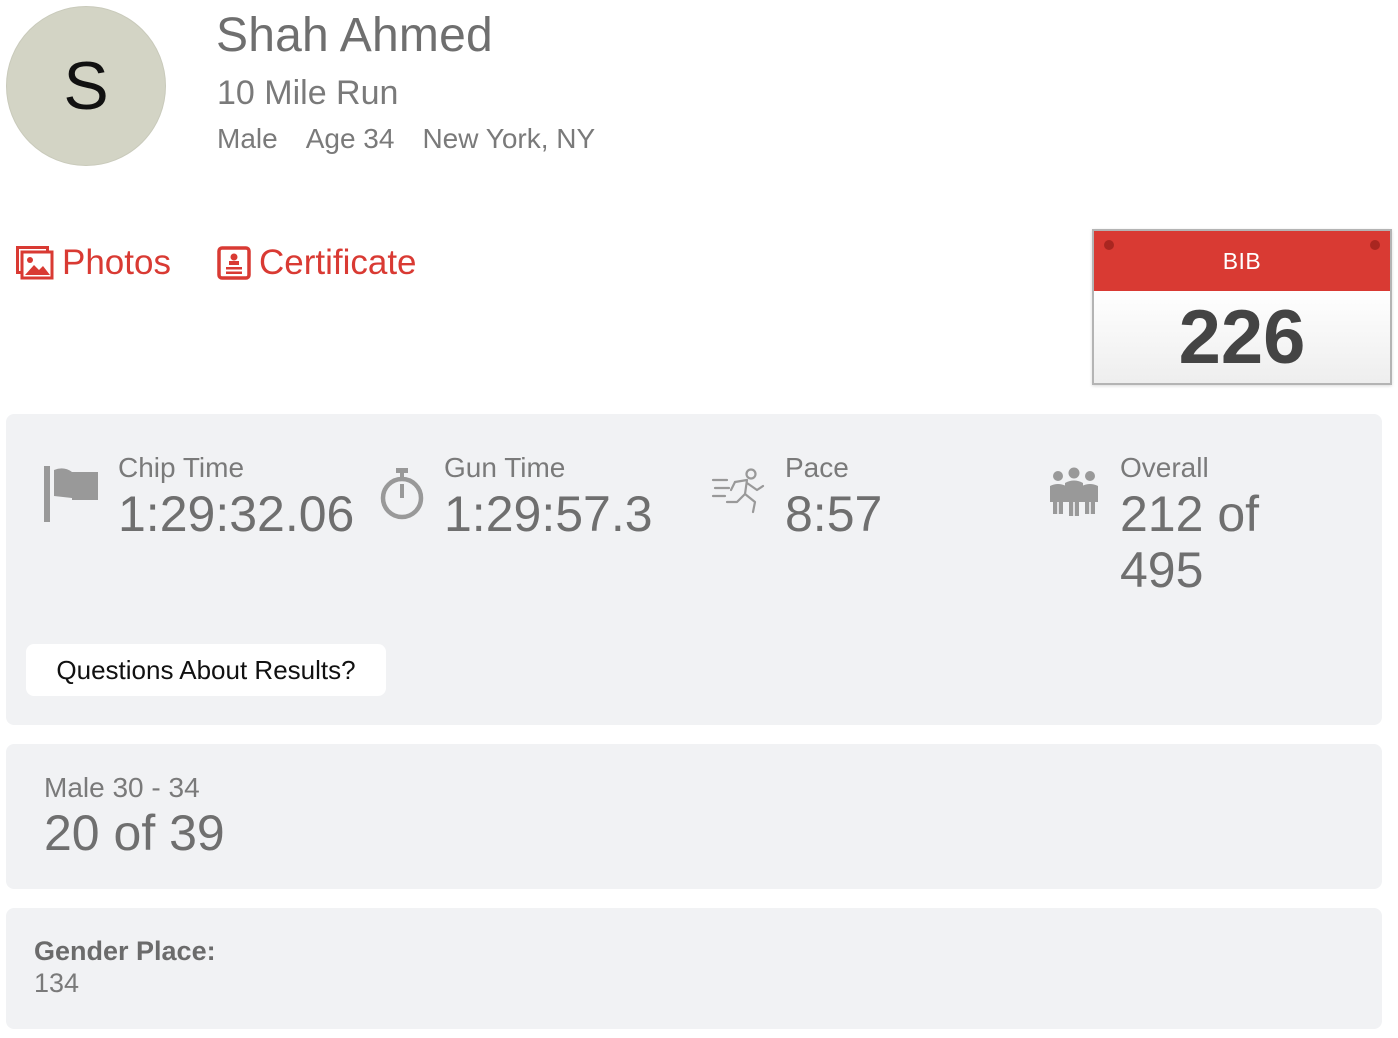  I want to click on bib-card: BIB 226, so click(1242, 307).